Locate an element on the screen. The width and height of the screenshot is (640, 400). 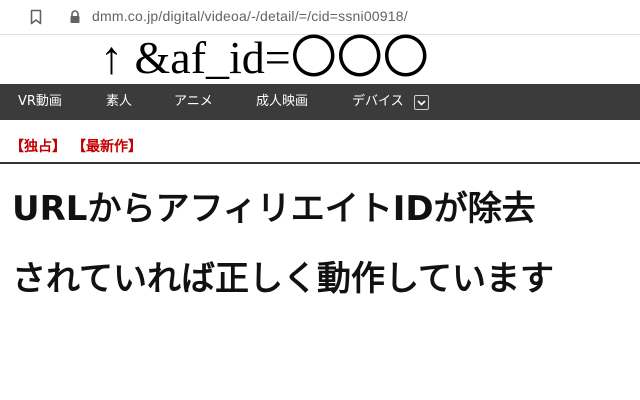
tag-newest: 【最新作】 is located at coordinates (107, 146).